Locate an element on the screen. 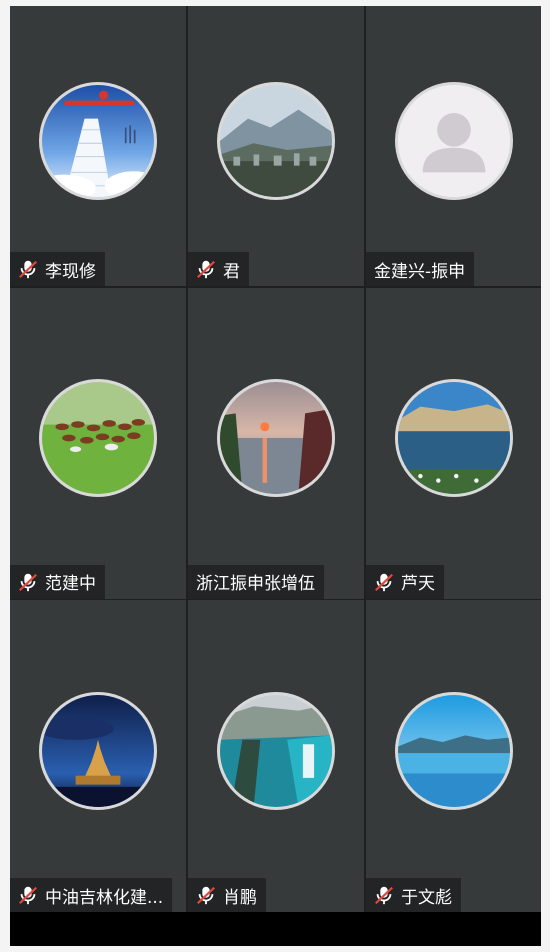  participant-nameplate: 浙江振申张增伍 is located at coordinates (256, 581).